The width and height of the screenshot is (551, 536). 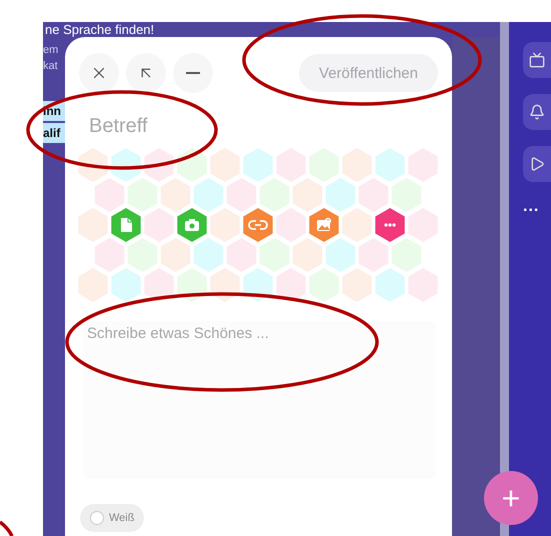 I want to click on background-heading: ne Sprache finden!, so click(x=99, y=29).